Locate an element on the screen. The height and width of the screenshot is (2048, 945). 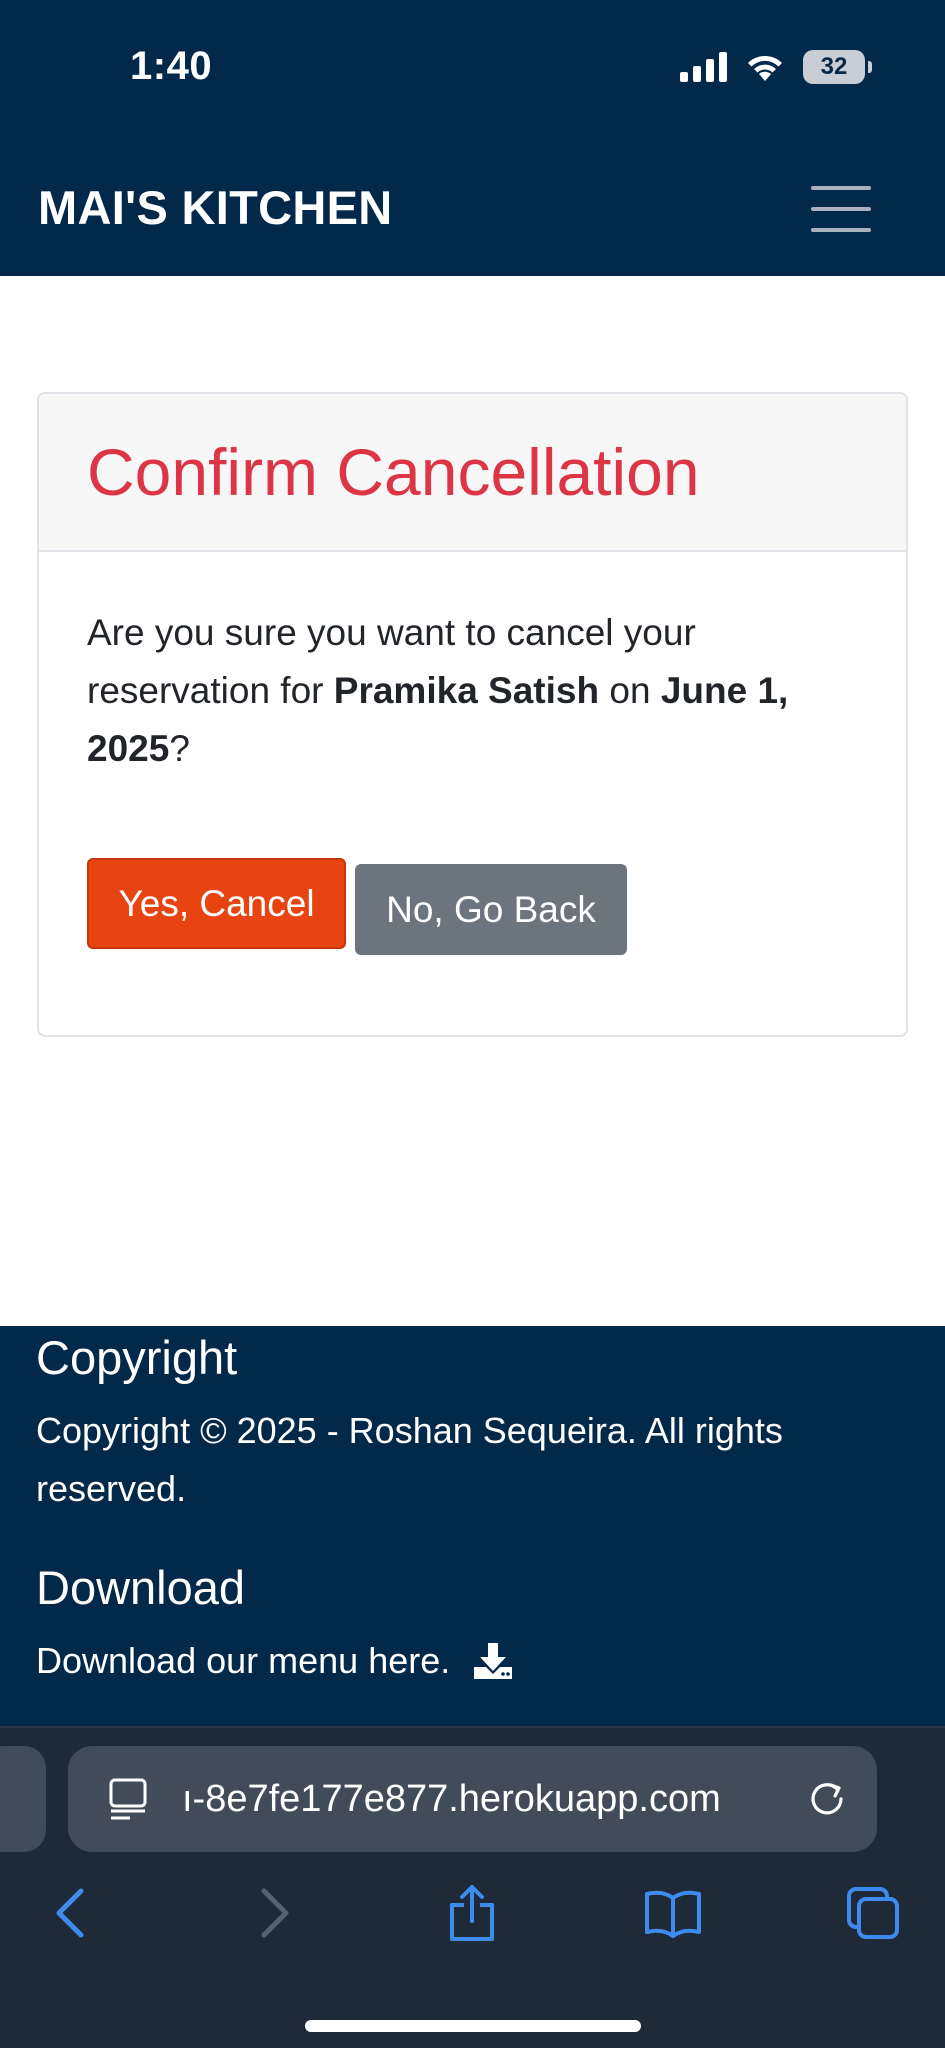
message-text-mid: on is located at coordinates (630, 690).